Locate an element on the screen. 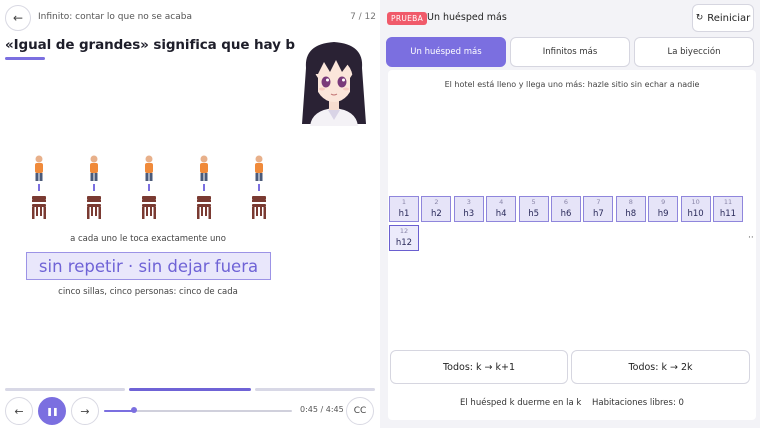 The height and width of the screenshot is (428, 760). hotel-room: 6 h6 is located at coordinates (566, 209).